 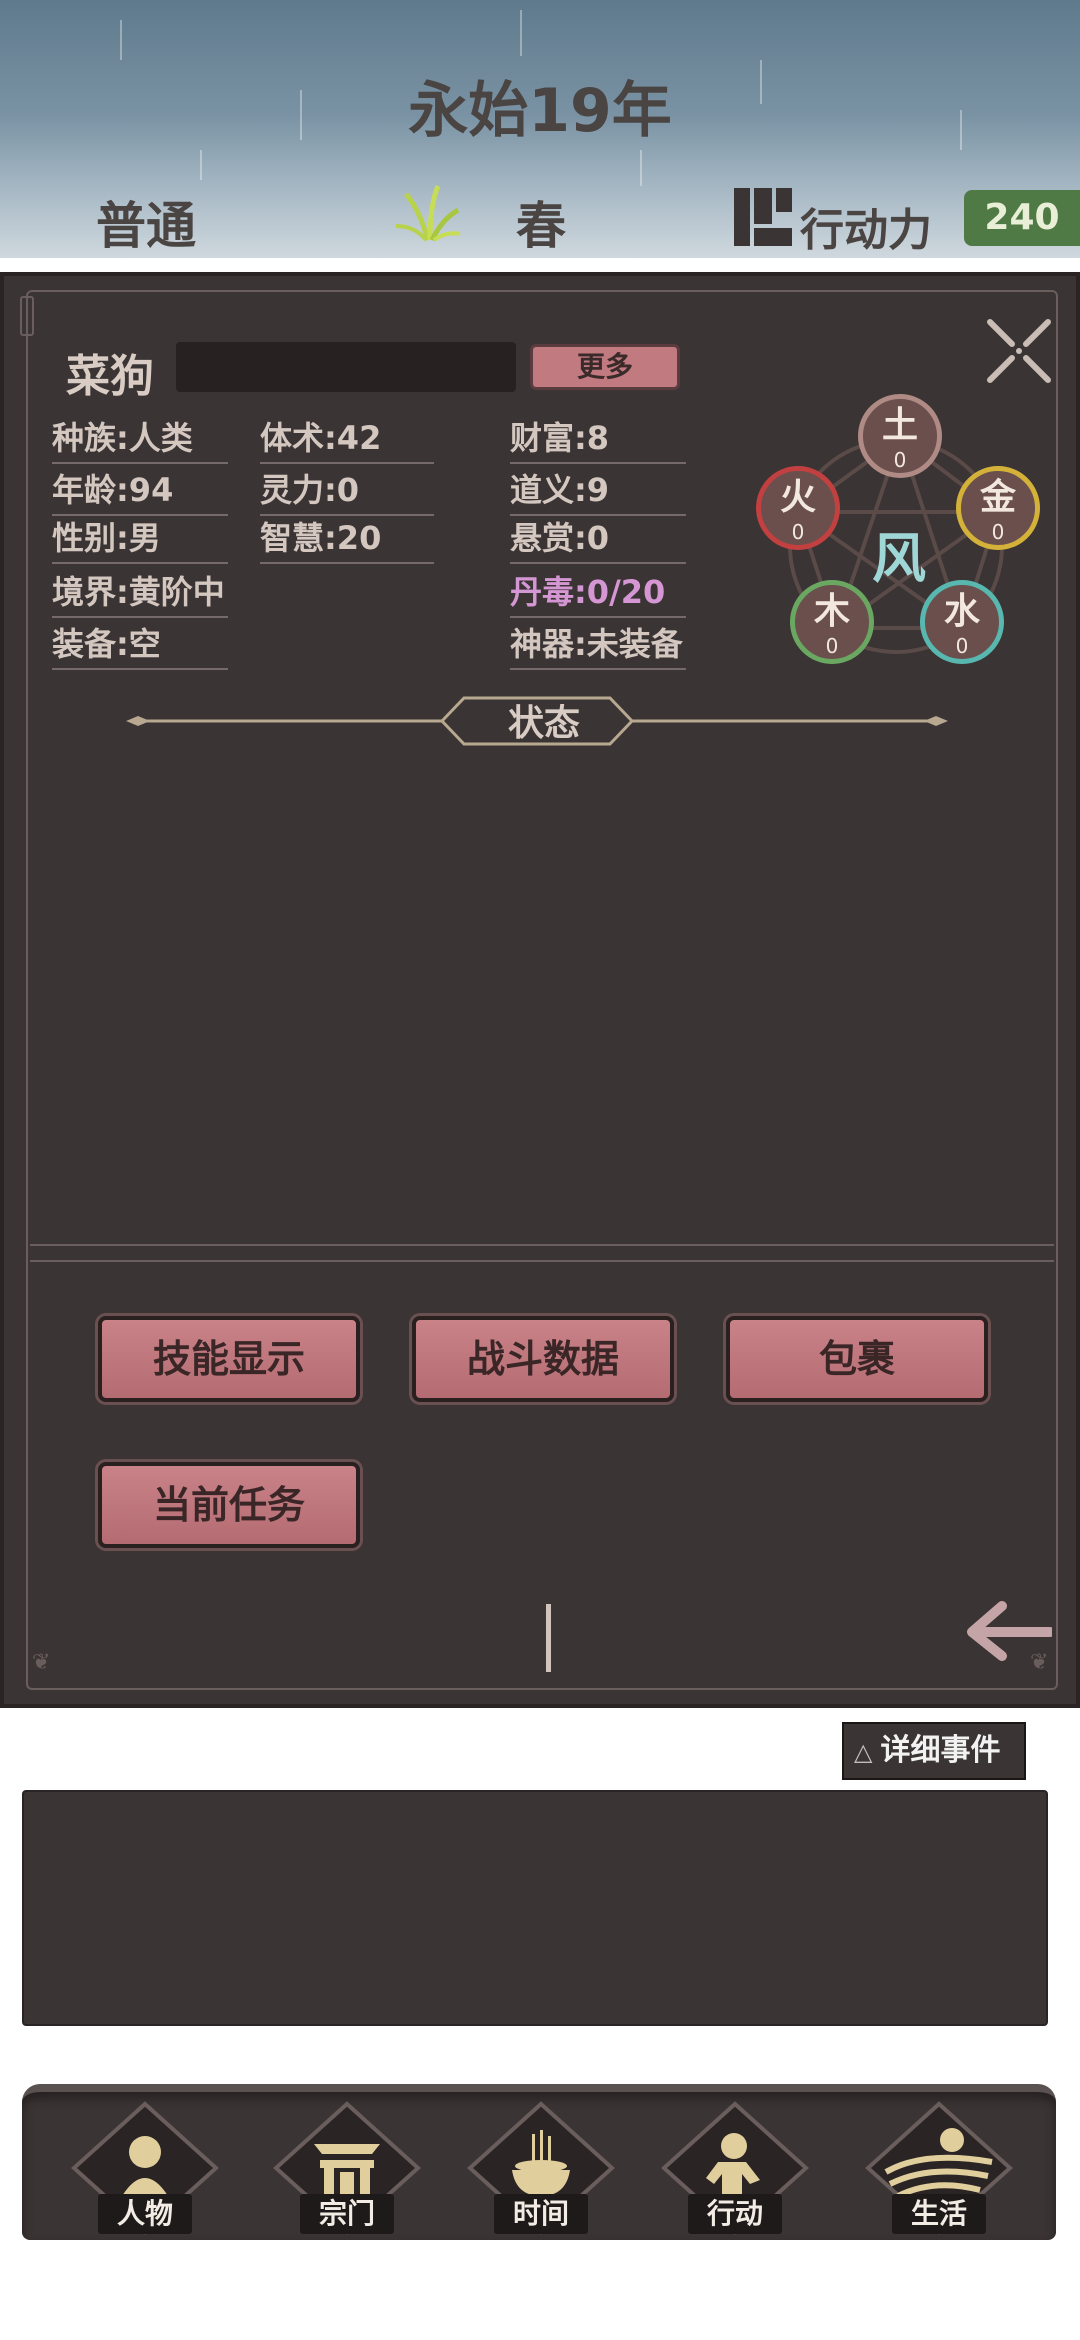 I want to click on stat-body-art: 体术:42, so click(x=347, y=441).